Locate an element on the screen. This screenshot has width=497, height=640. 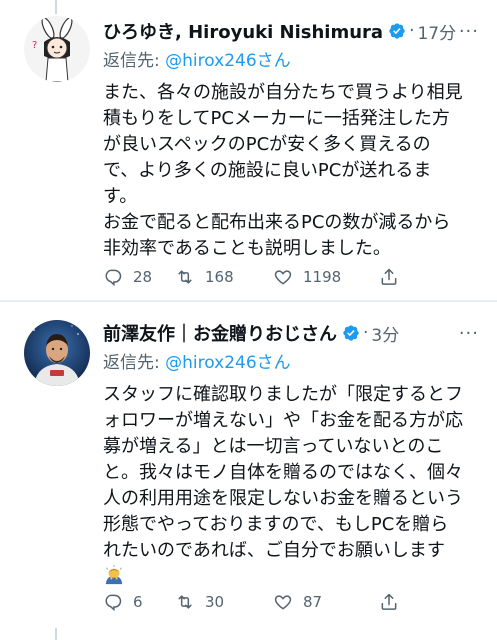
retweet-button: 168 is located at coordinates (224, 277).